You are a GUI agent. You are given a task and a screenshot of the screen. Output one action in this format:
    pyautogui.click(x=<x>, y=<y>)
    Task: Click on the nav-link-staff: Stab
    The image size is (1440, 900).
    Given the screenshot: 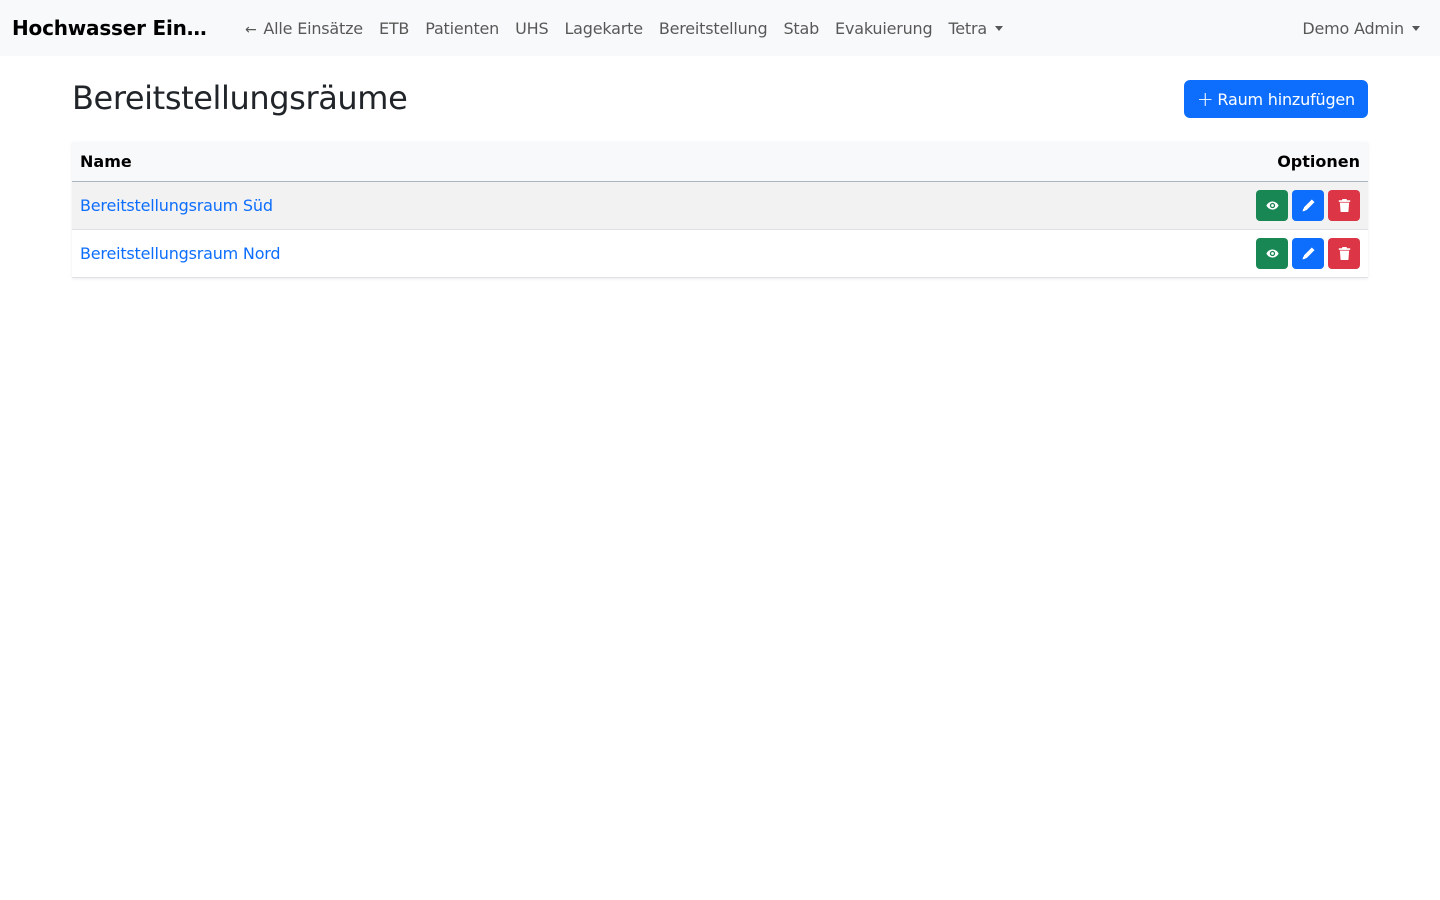 What is the action you would take?
    pyautogui.click(x=801, y=28)
    